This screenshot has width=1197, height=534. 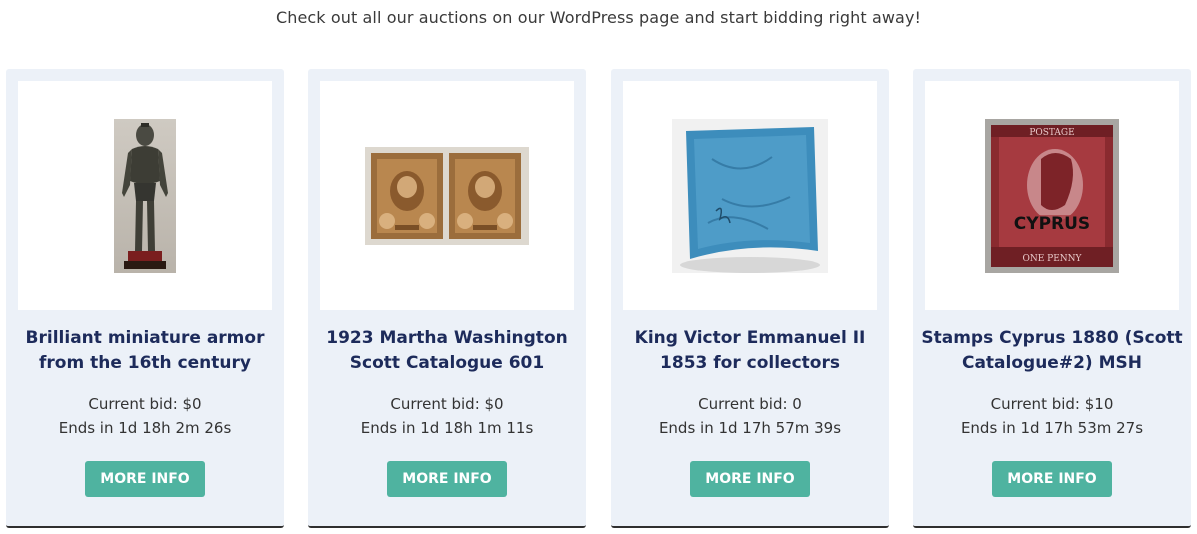 I want to click on washington-stamps-image, so click(x=447, y=195).